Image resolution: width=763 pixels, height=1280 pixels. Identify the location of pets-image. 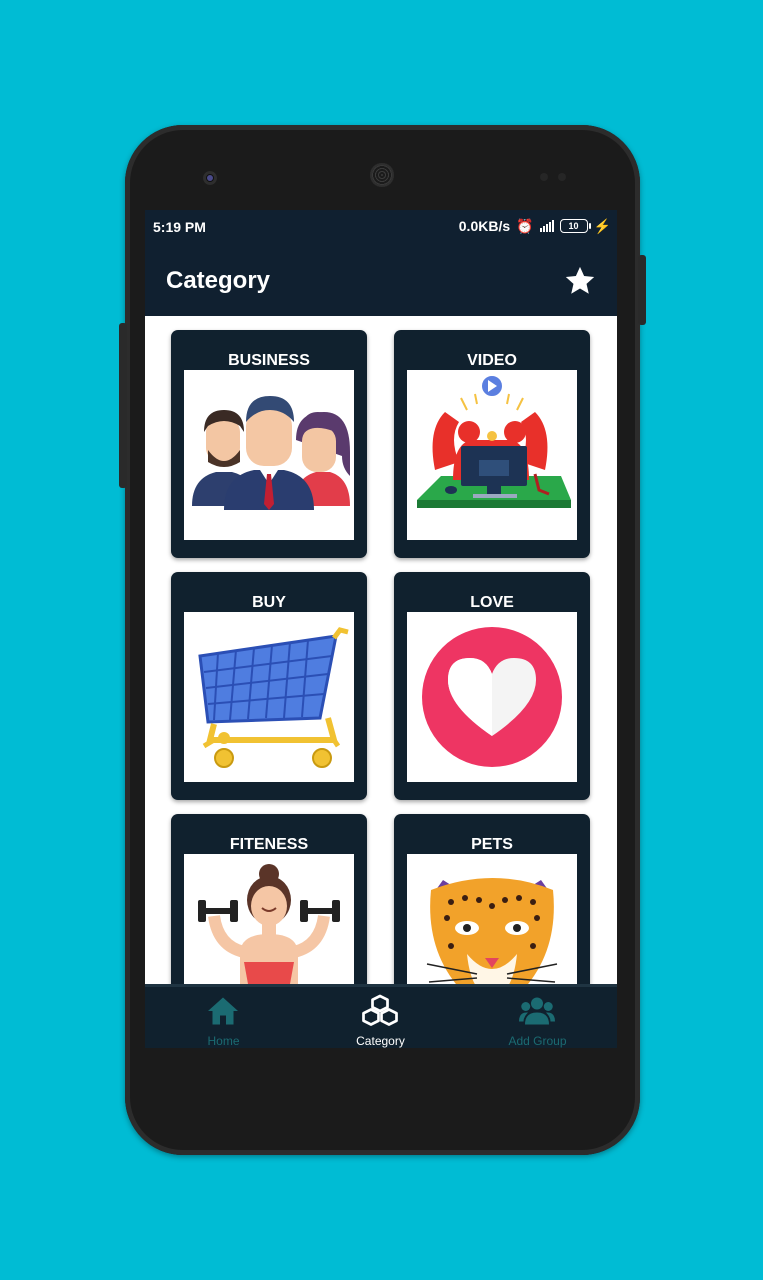
(492, 921).